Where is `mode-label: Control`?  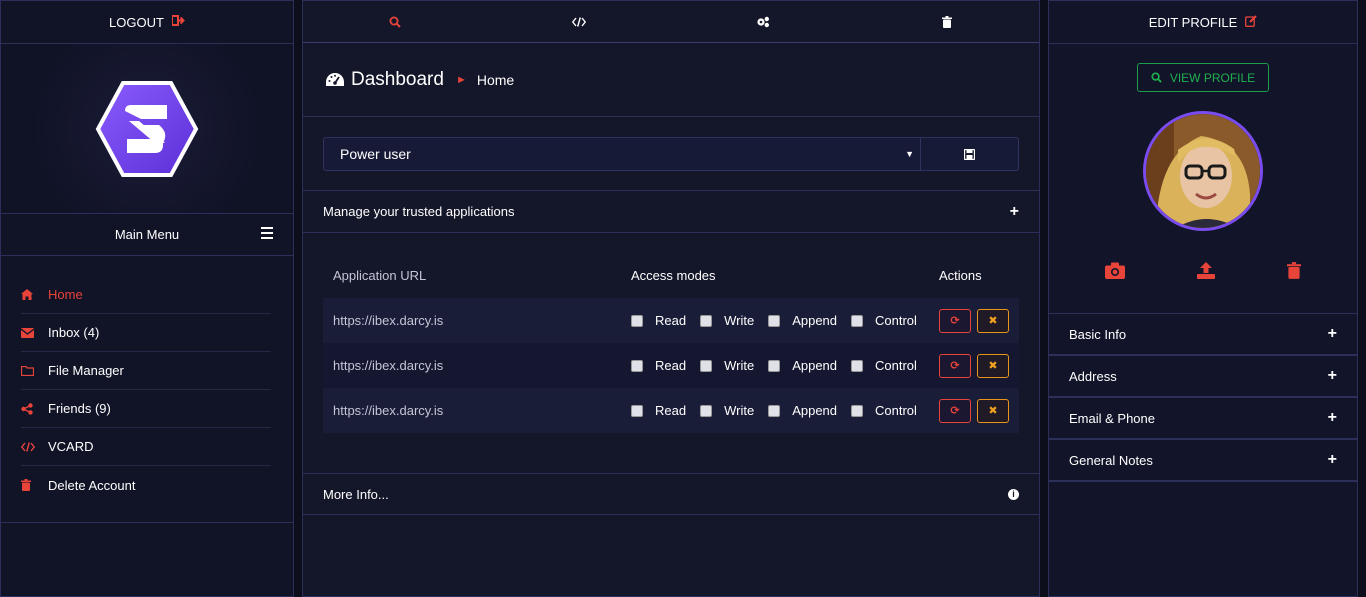
mode-label: Control is located at coordinates (896, 320).